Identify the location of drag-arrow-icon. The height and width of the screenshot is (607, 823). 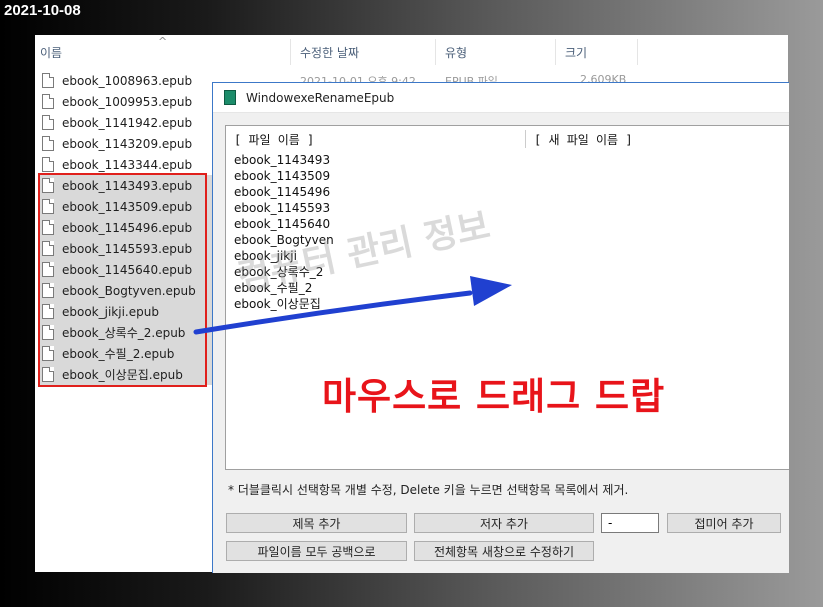
(352, 305).